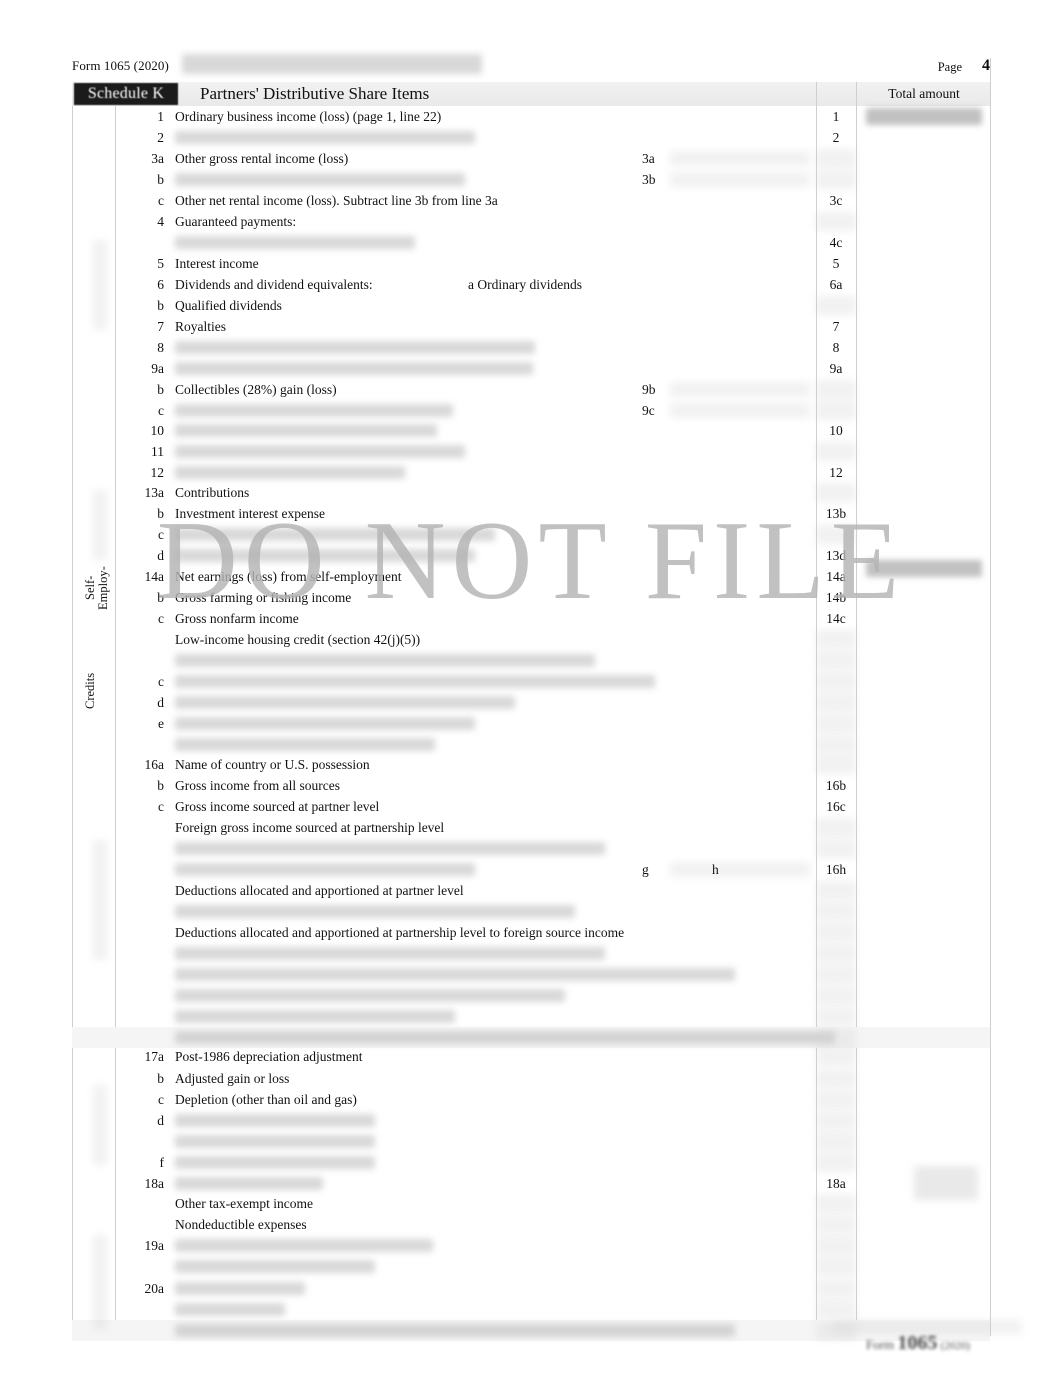 The height and width of the screenshot is (1377, 1062). I want to click on line-reference-code: 9a, so click(836, 368).